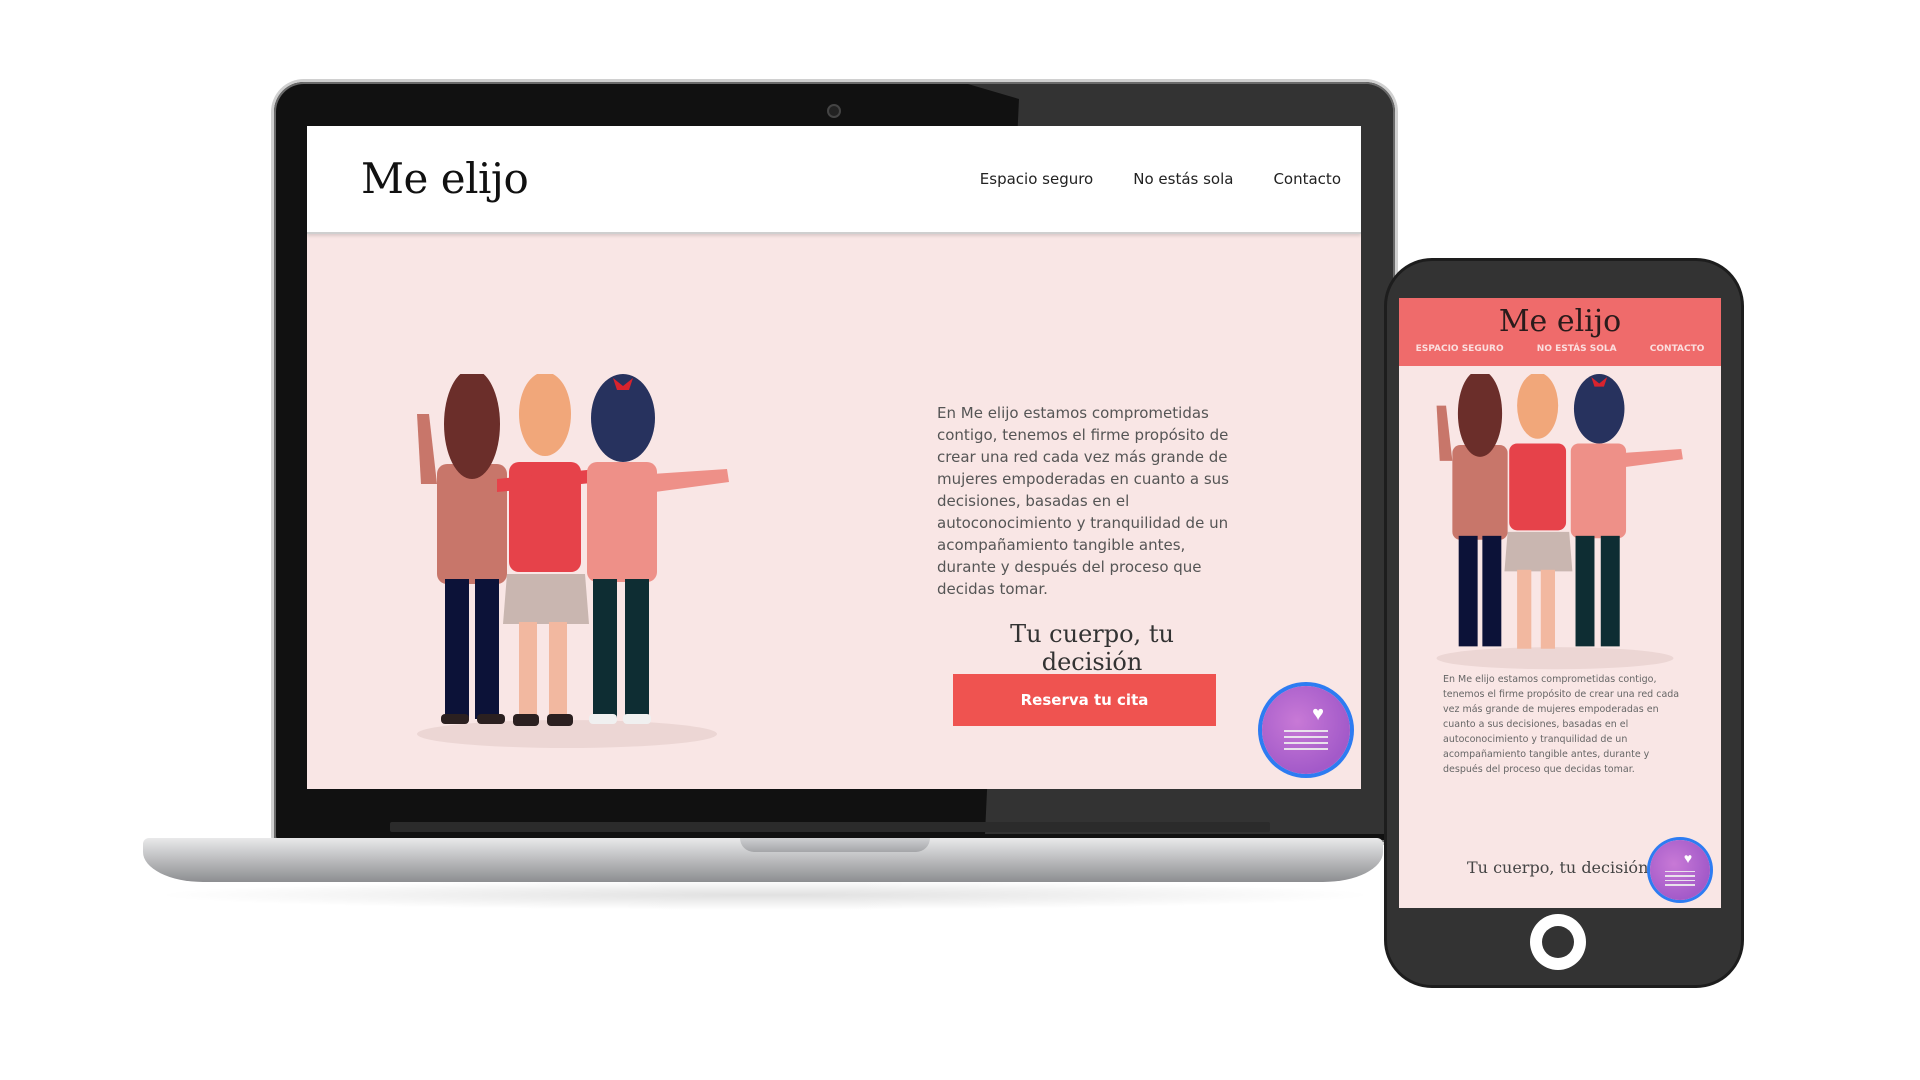 The image size is (1920, 1080). I want to click on home-button, so click(1558, 942).